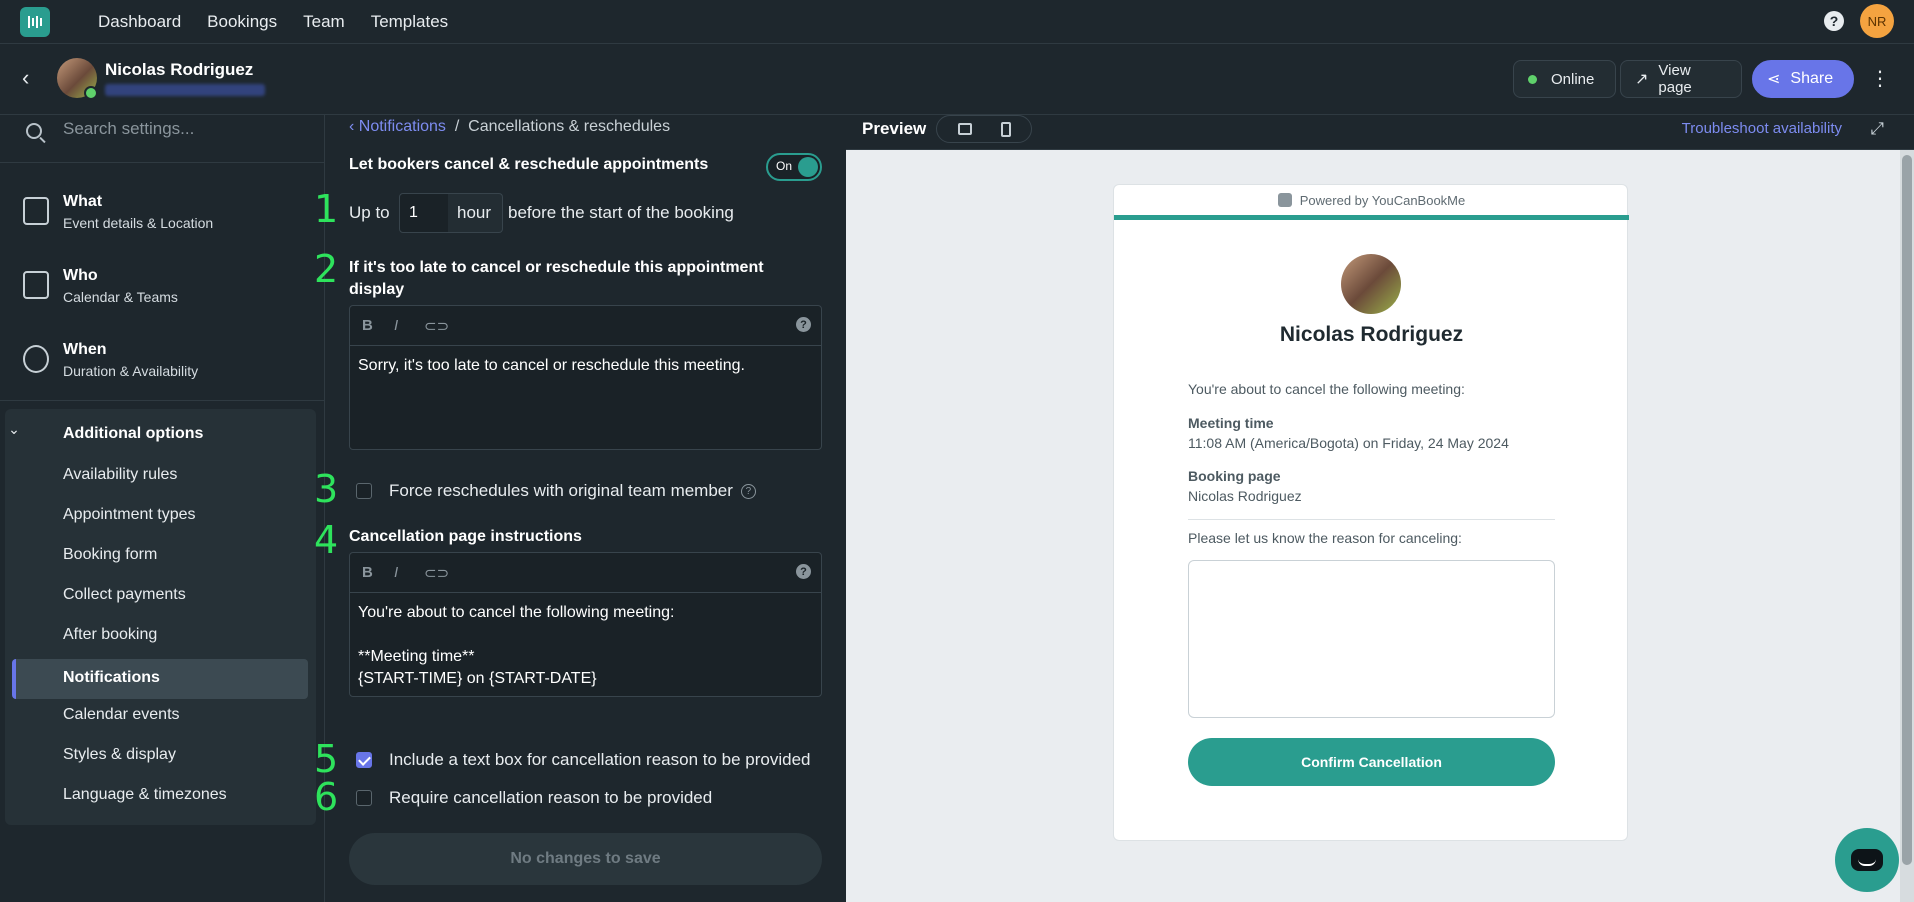 The height and width of the screenshot is (902, 1914). I want to click on search-icon, so click(34, 131).